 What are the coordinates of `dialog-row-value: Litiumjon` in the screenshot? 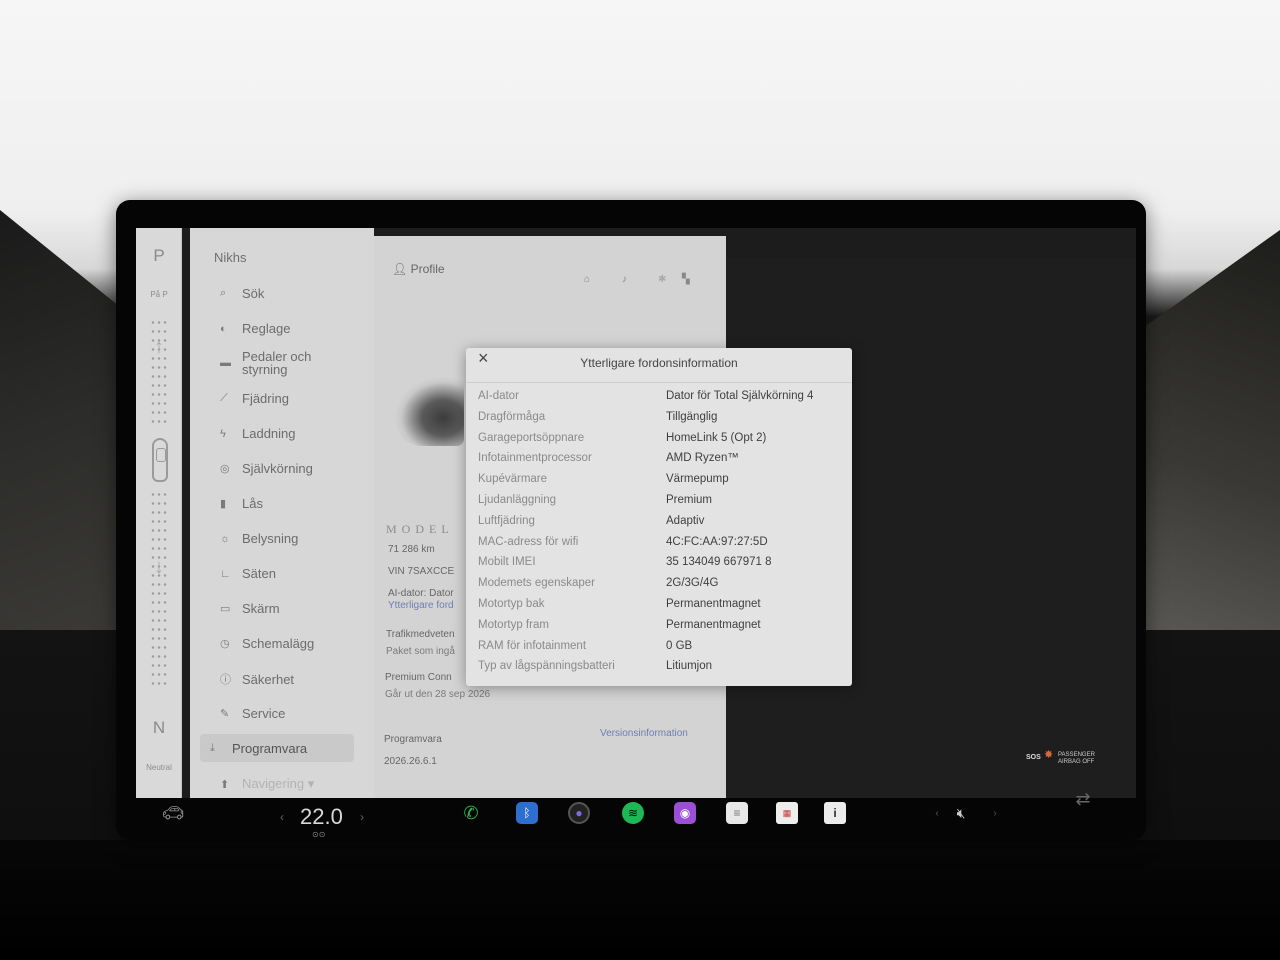 It's located at (689, 666).